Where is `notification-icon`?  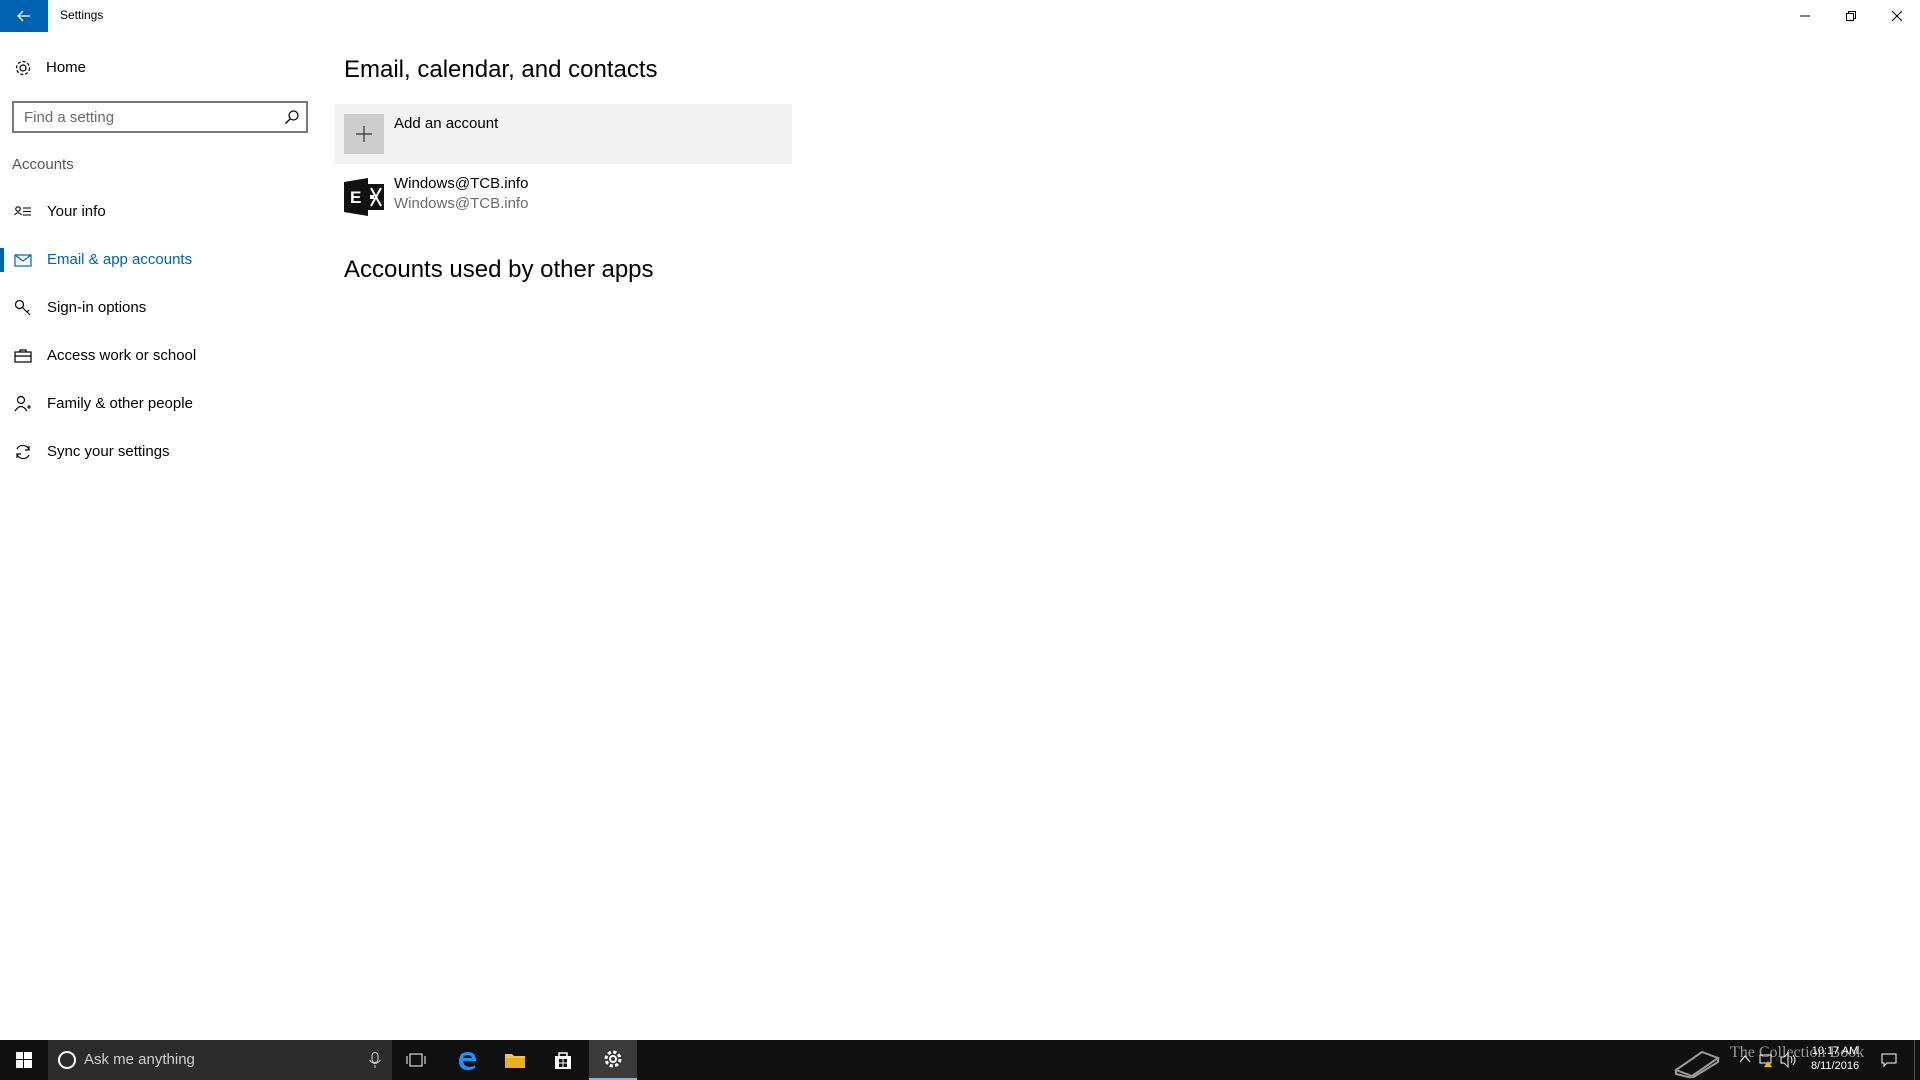
notification-icon is located at coordinates (1889, 1060).